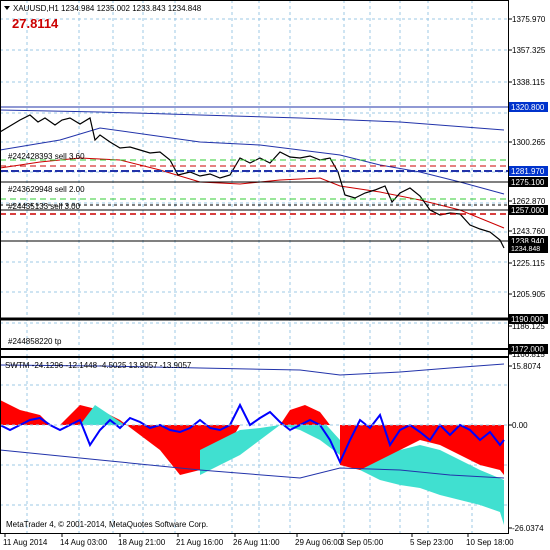 The image size is (550, 550). Describe the element at coordinates (528, 82) in the screenshot. I see `price-tick-label: 1338.115` at that location.